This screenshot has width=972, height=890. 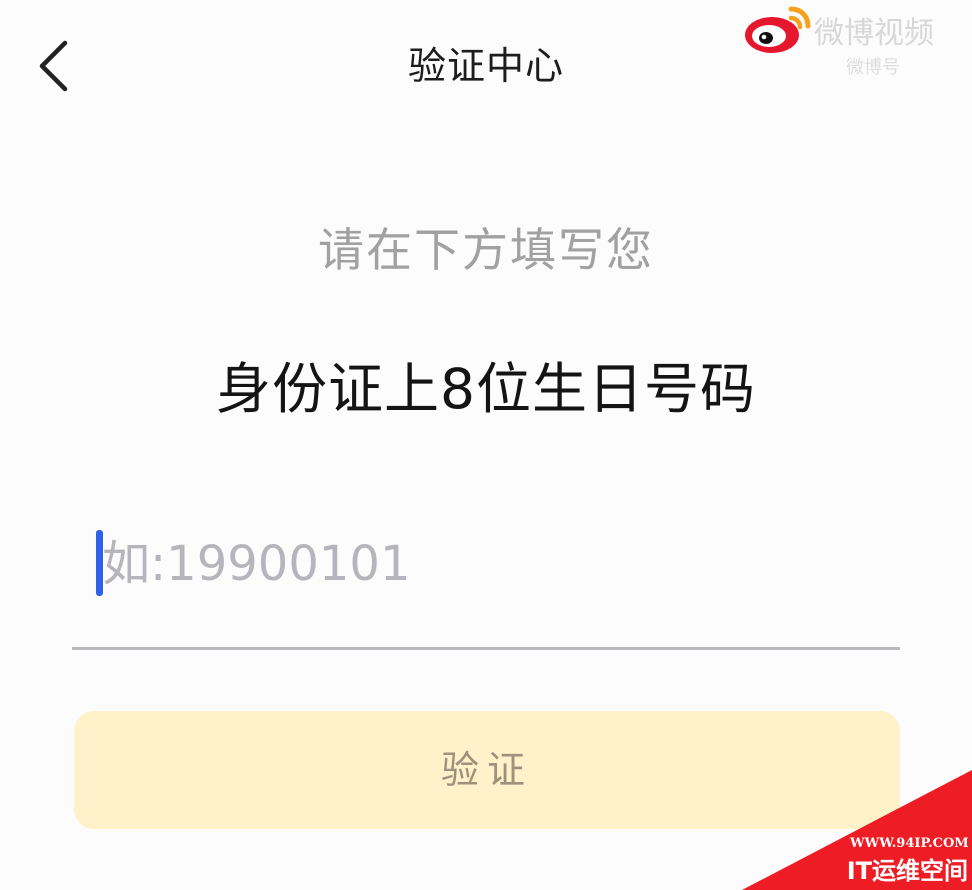 What do you see at coordinates (907, 871) in the screenshot?
I see `site-brand: IT运维空间` at bounding box center [907, 871].